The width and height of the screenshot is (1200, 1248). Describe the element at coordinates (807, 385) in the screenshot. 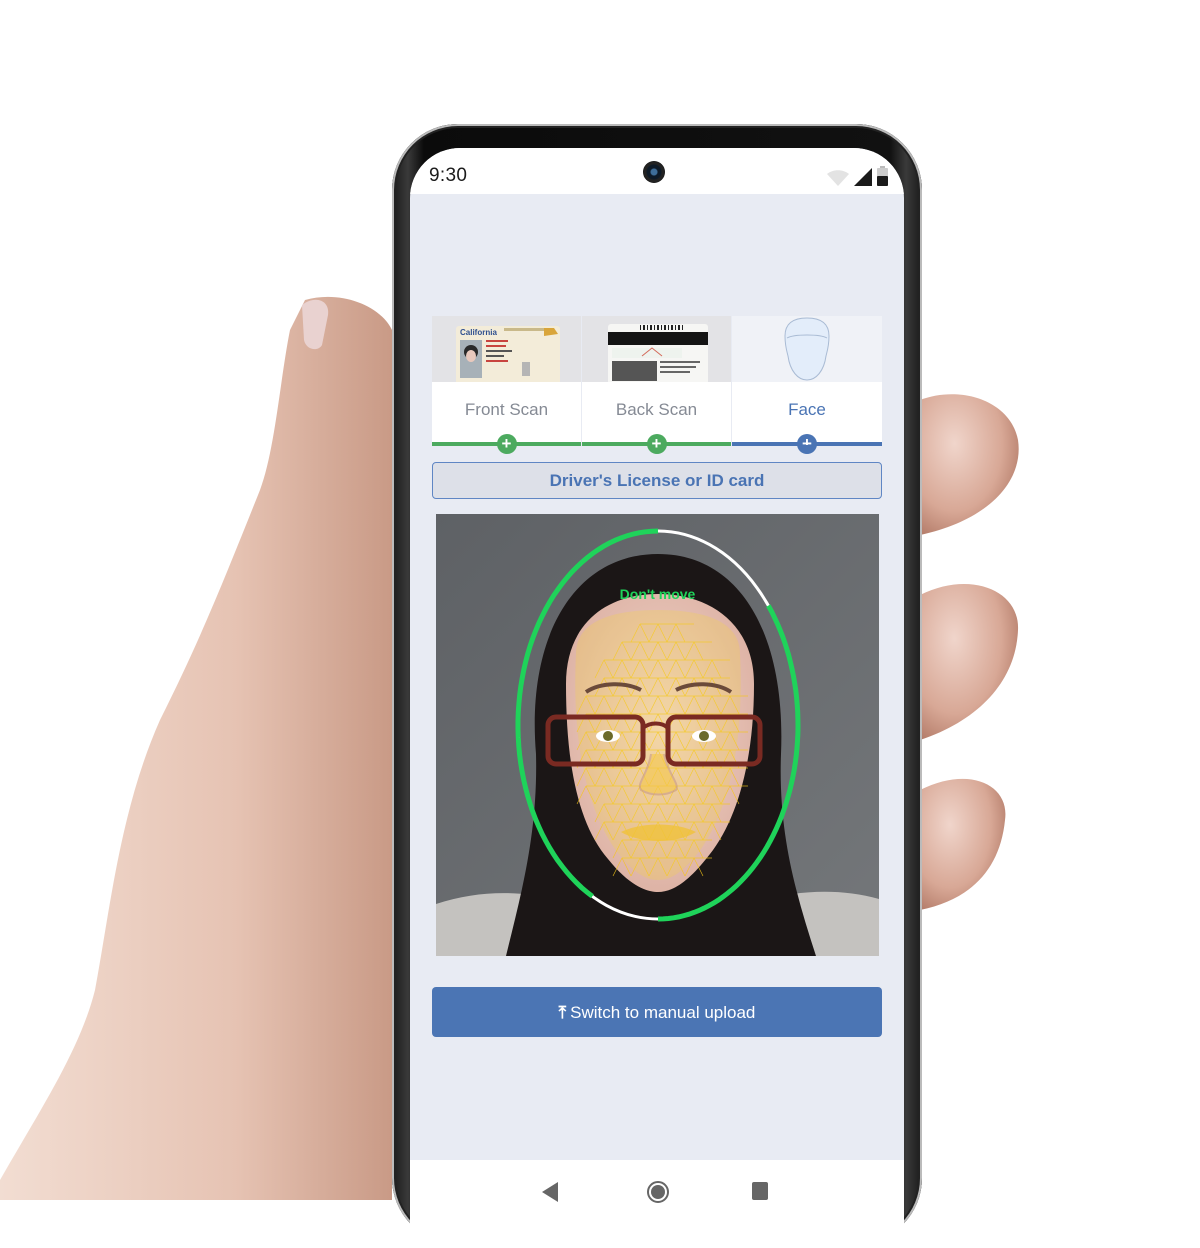

I see `step-face: Face +` at that location.